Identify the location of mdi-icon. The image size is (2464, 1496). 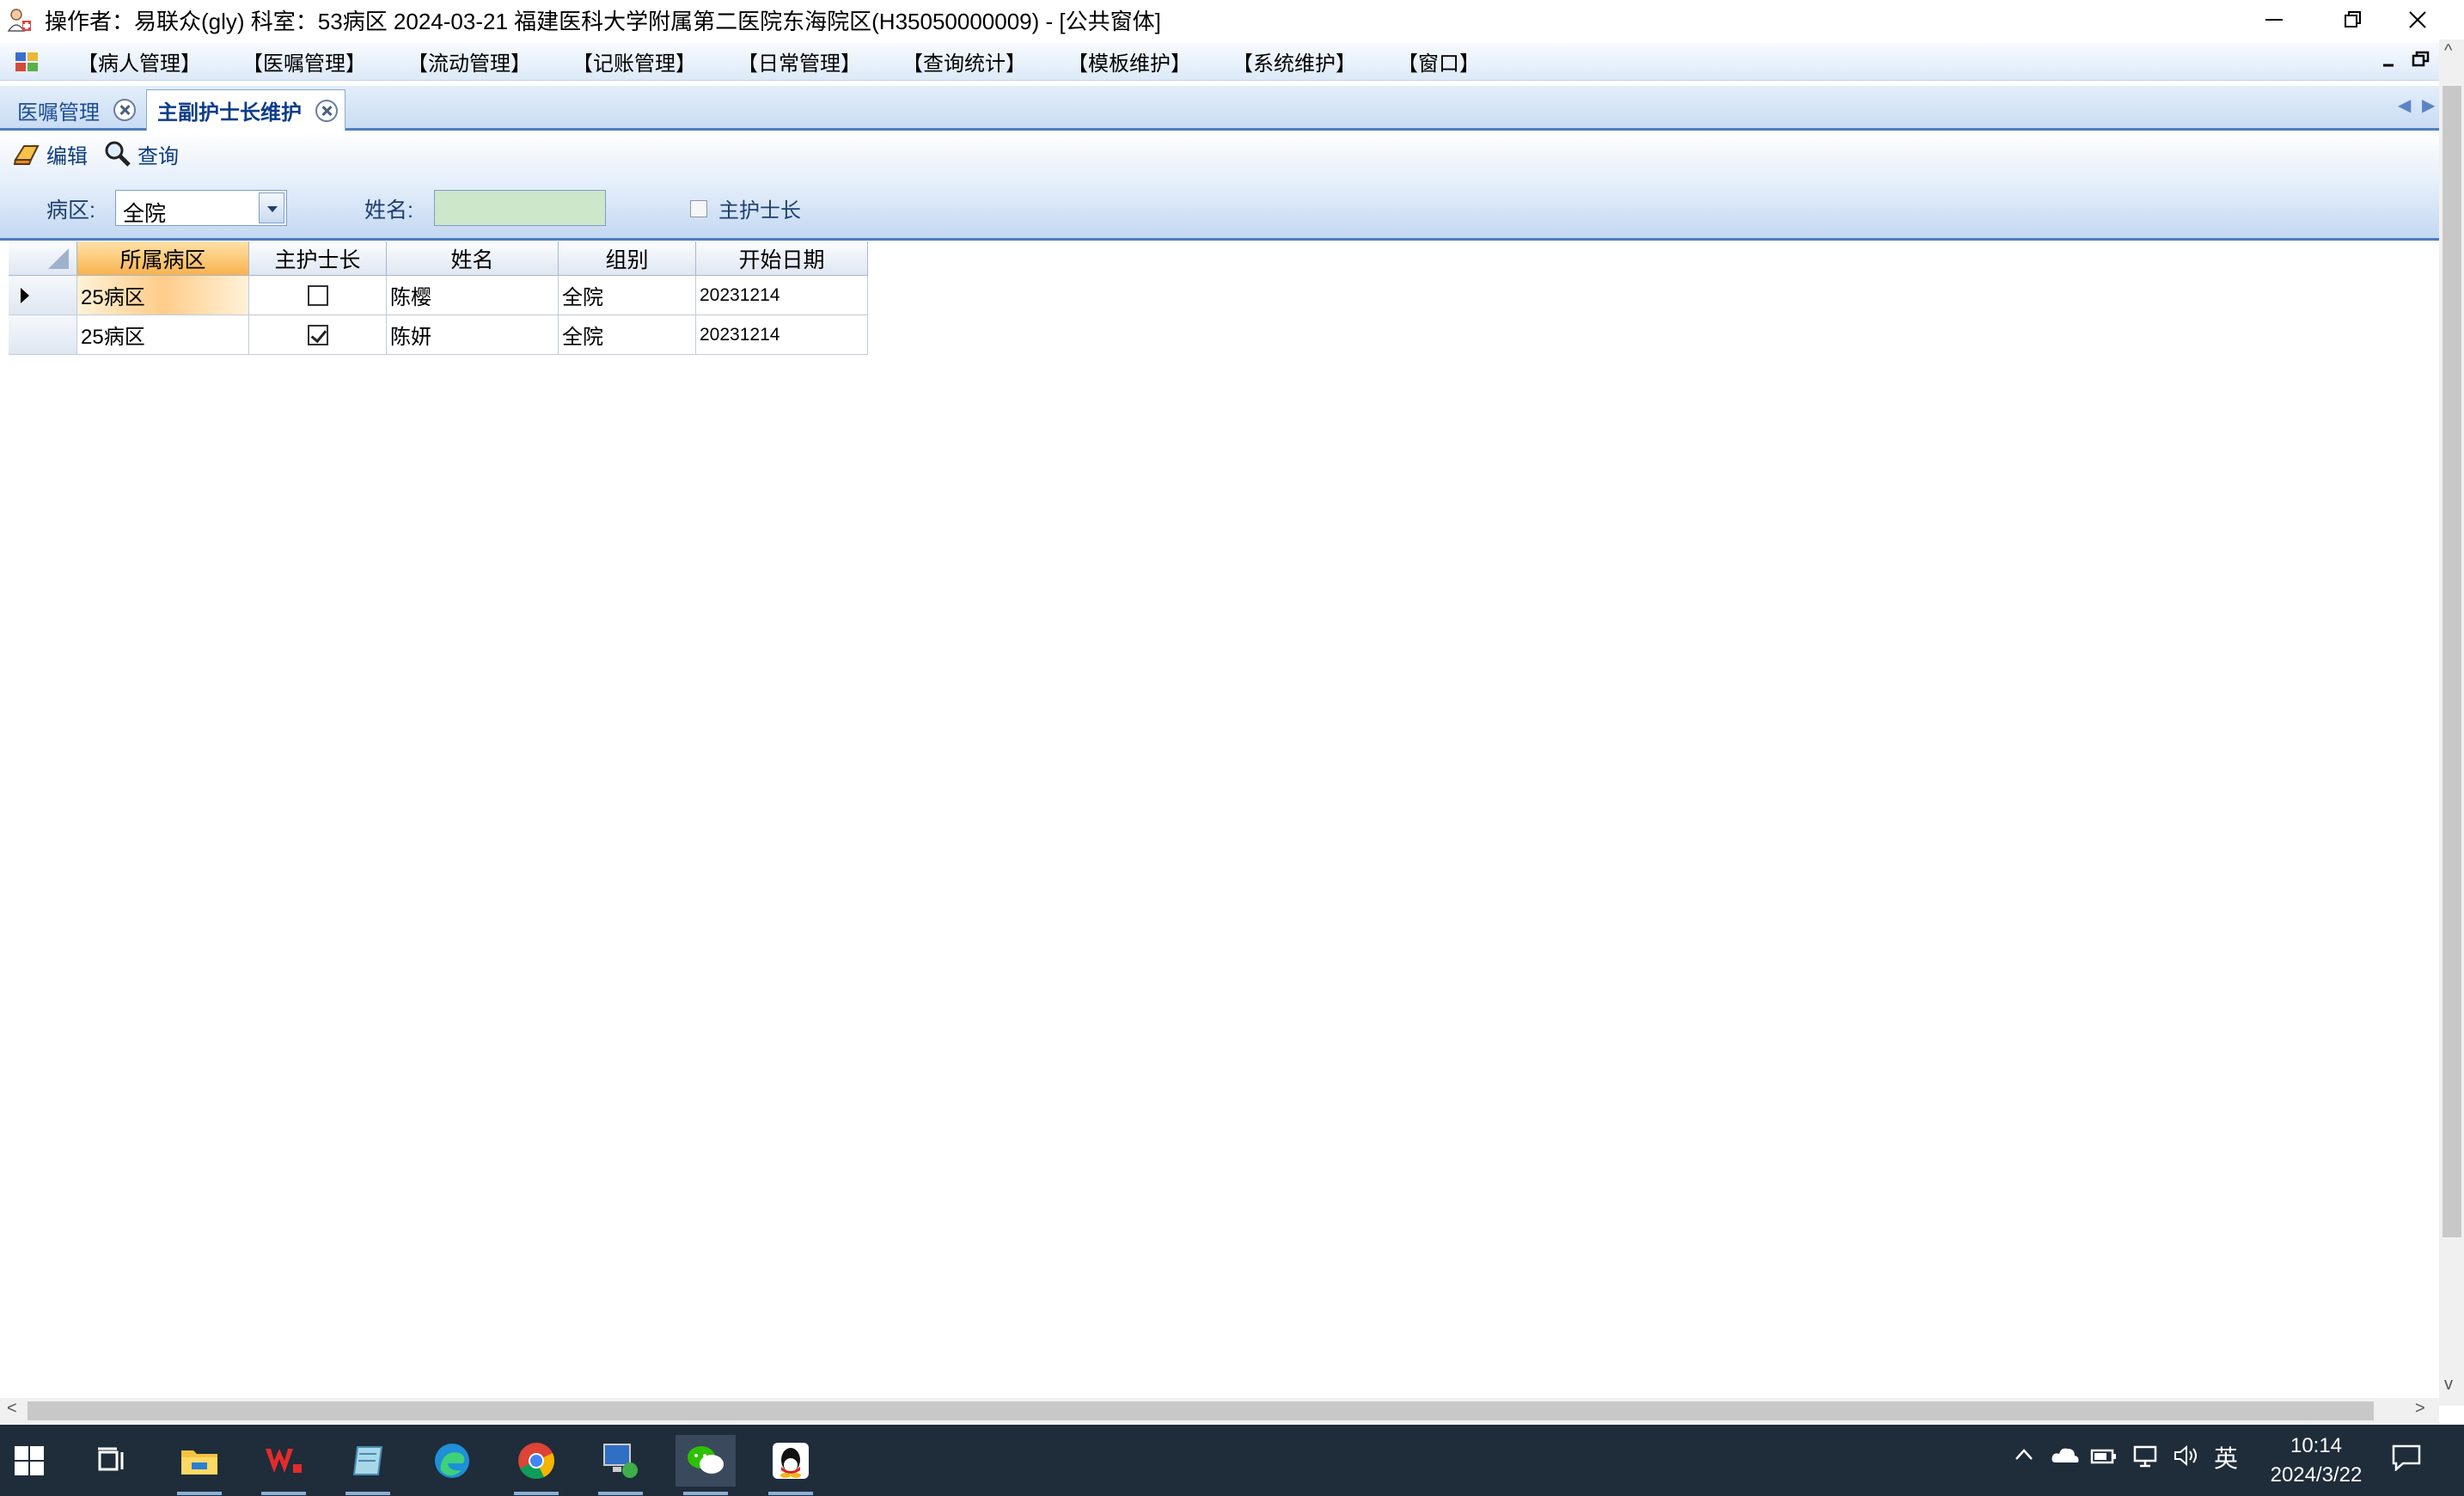
(27, 62).